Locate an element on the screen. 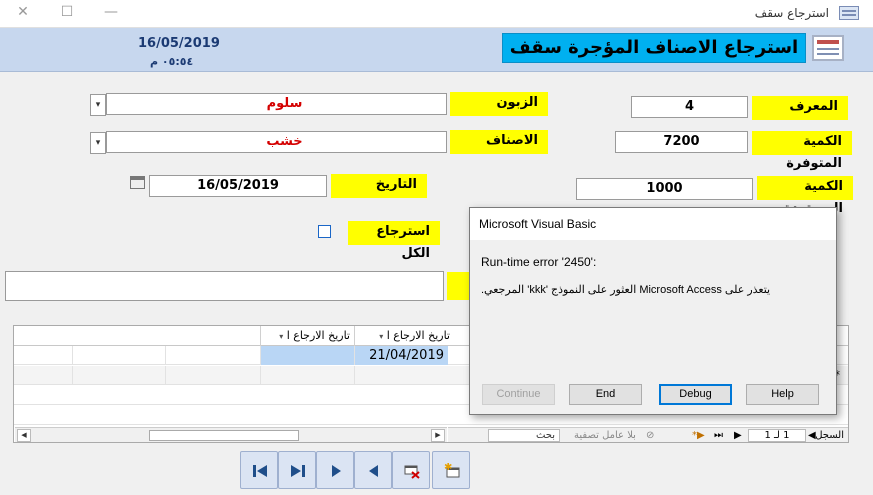 Image resolution: width=873 pixels, height=495 pixels. filter-icon: ⊘ is located at coordinates (650, 435).